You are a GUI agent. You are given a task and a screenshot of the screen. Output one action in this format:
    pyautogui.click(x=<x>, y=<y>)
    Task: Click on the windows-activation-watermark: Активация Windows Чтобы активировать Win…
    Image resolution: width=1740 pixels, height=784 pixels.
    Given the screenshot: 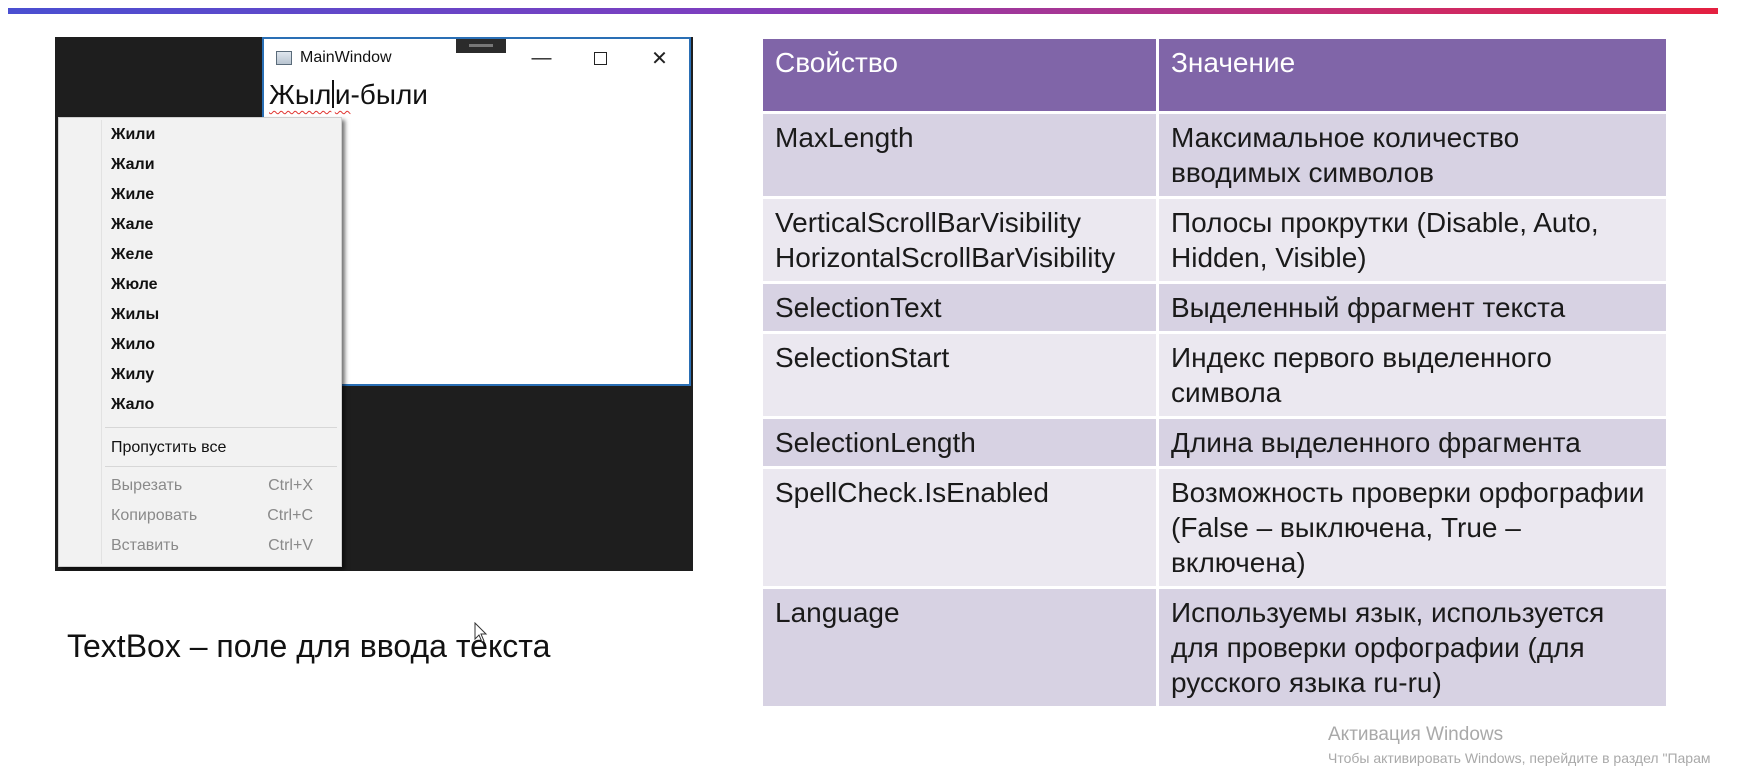 What is the action you would take?
    pyautogui.click(x=1519, y=745)
    